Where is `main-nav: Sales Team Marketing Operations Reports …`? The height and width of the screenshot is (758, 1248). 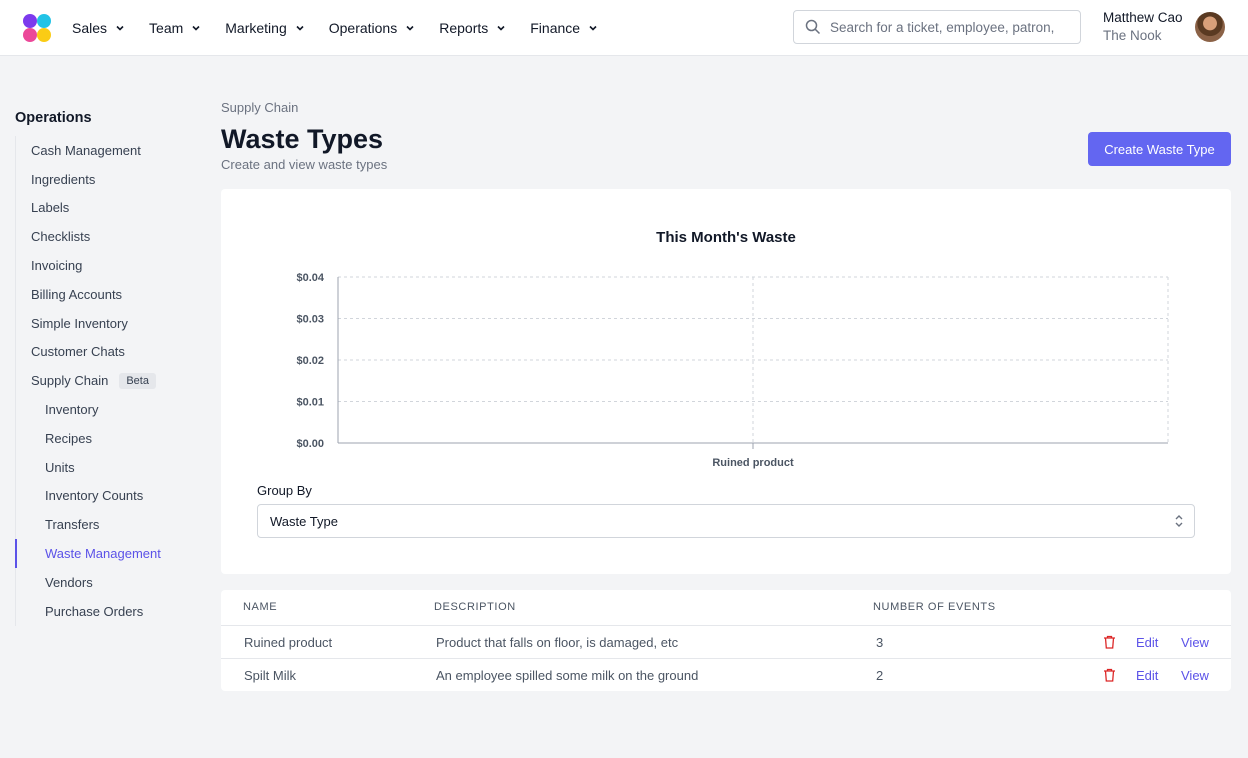 main-nav: Sales Team Marketing Operations Reports … is located at coordinates (347, 28).